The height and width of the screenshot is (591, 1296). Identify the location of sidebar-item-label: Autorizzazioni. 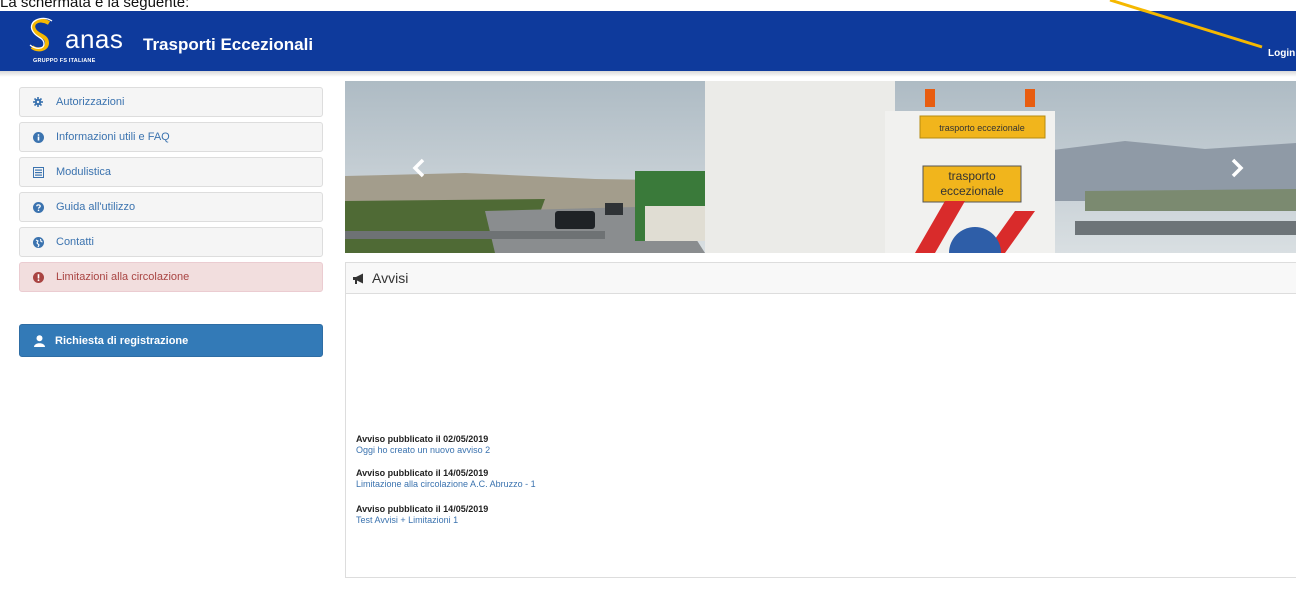
(90, 102).